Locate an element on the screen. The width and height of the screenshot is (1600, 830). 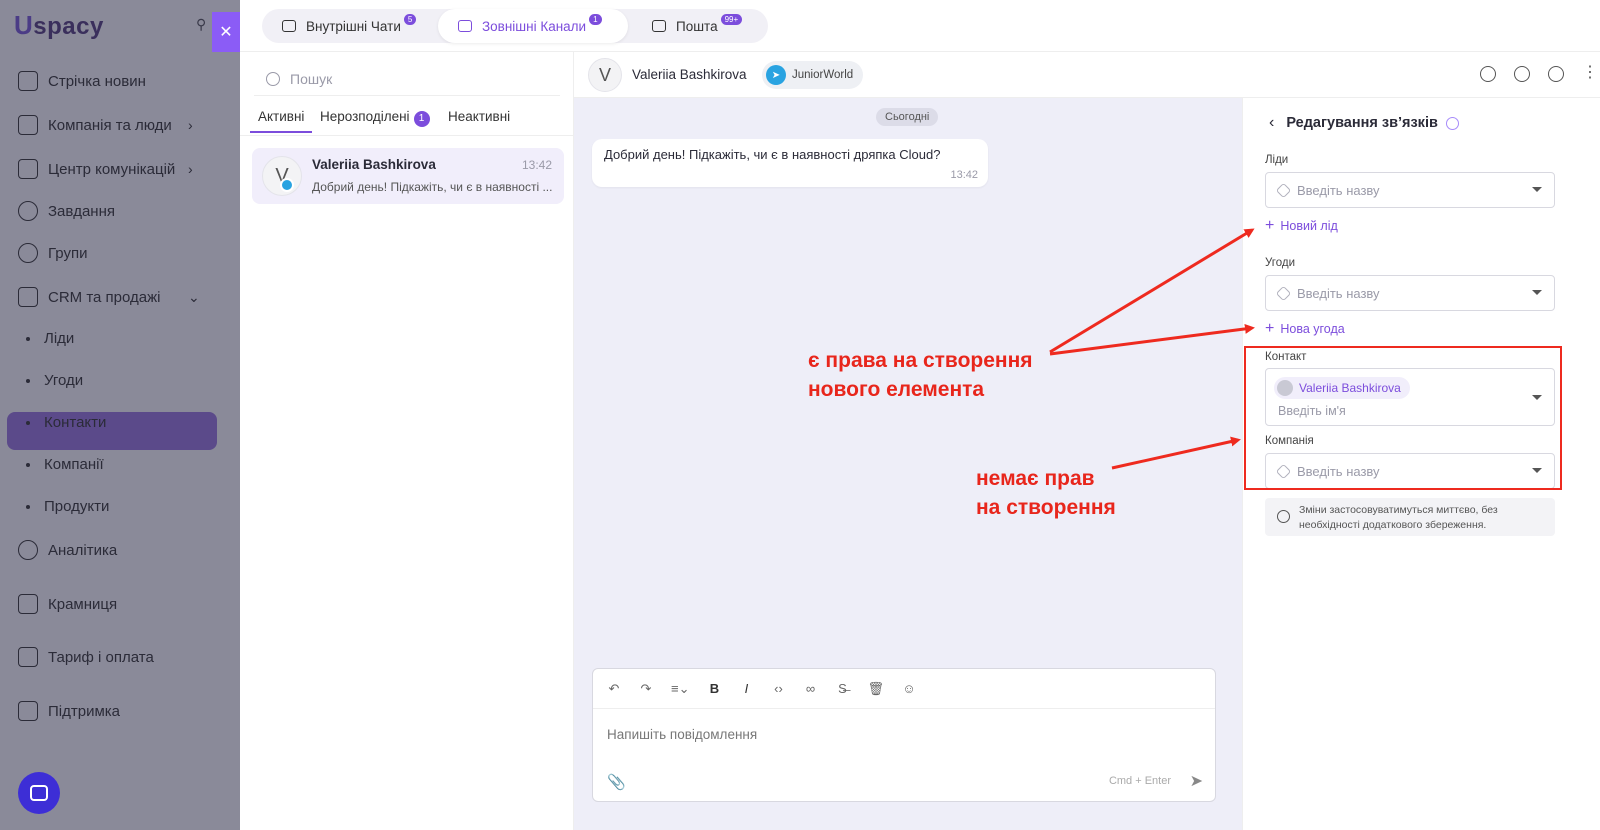
sidebar-item-news: Стрічка новин is located at coordinates (82, 81).